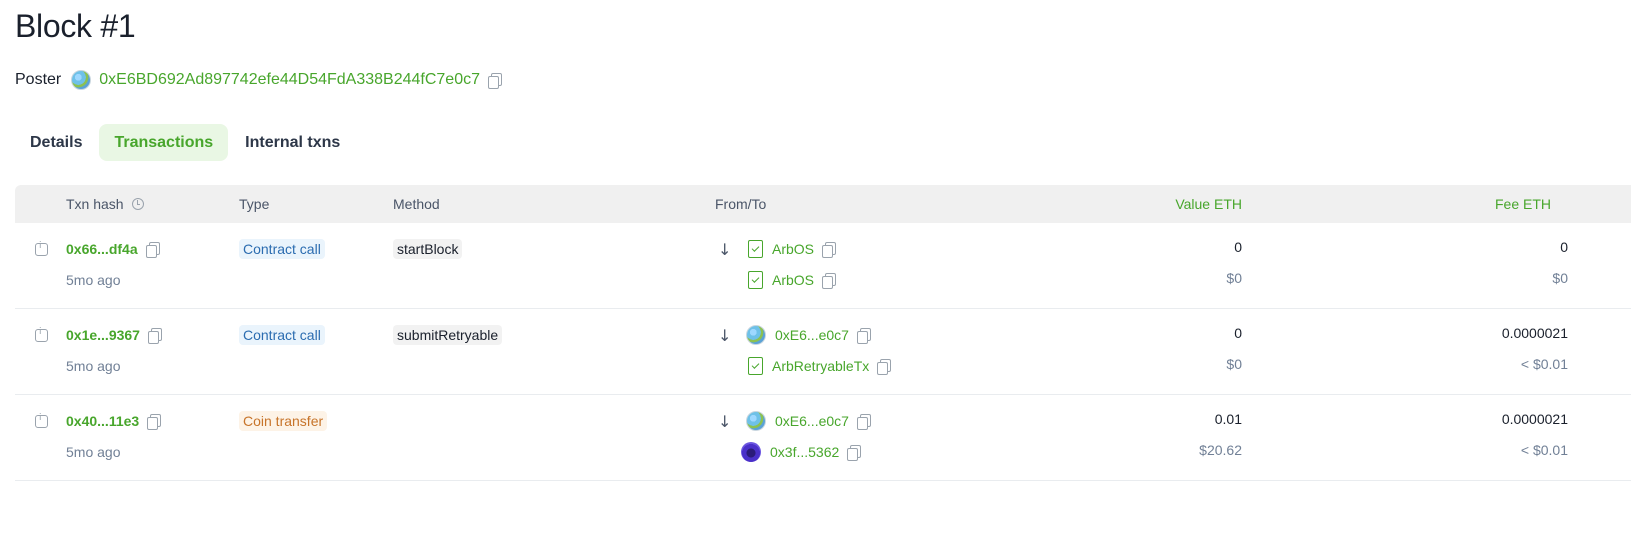 The image size is (1631, 558). I want to click on header-txn-hash: Txn hash, so click(105, 204).